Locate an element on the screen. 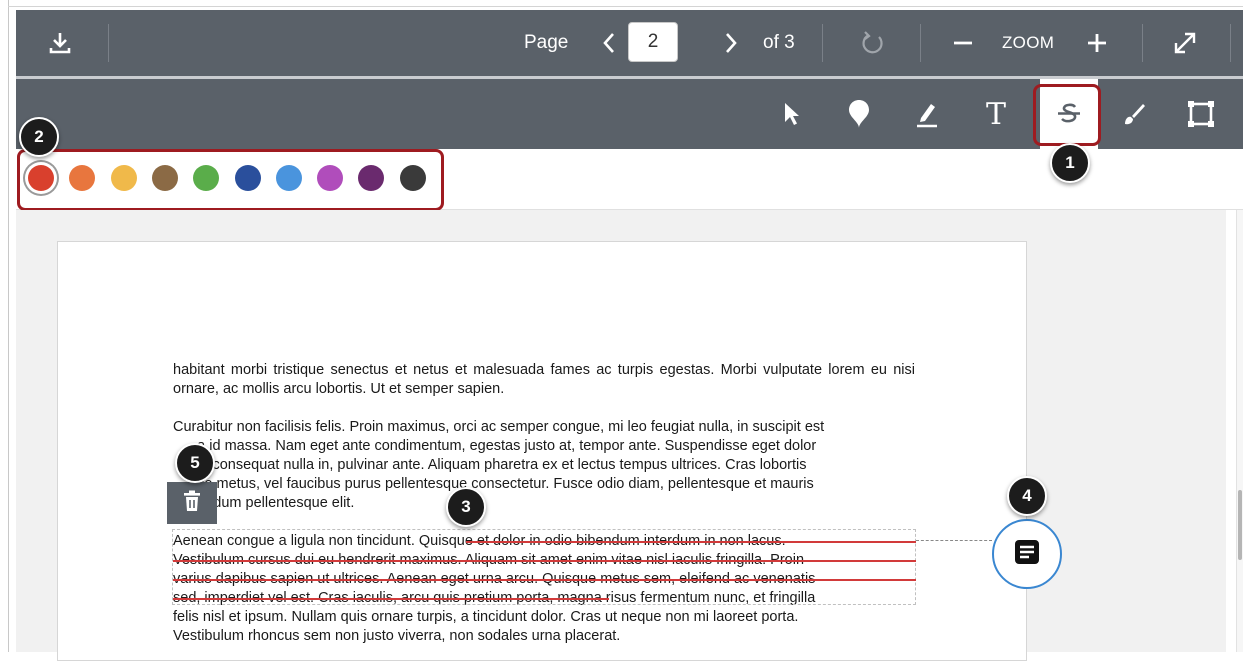  comment-pin-button is located at coordinates (1027, 554).